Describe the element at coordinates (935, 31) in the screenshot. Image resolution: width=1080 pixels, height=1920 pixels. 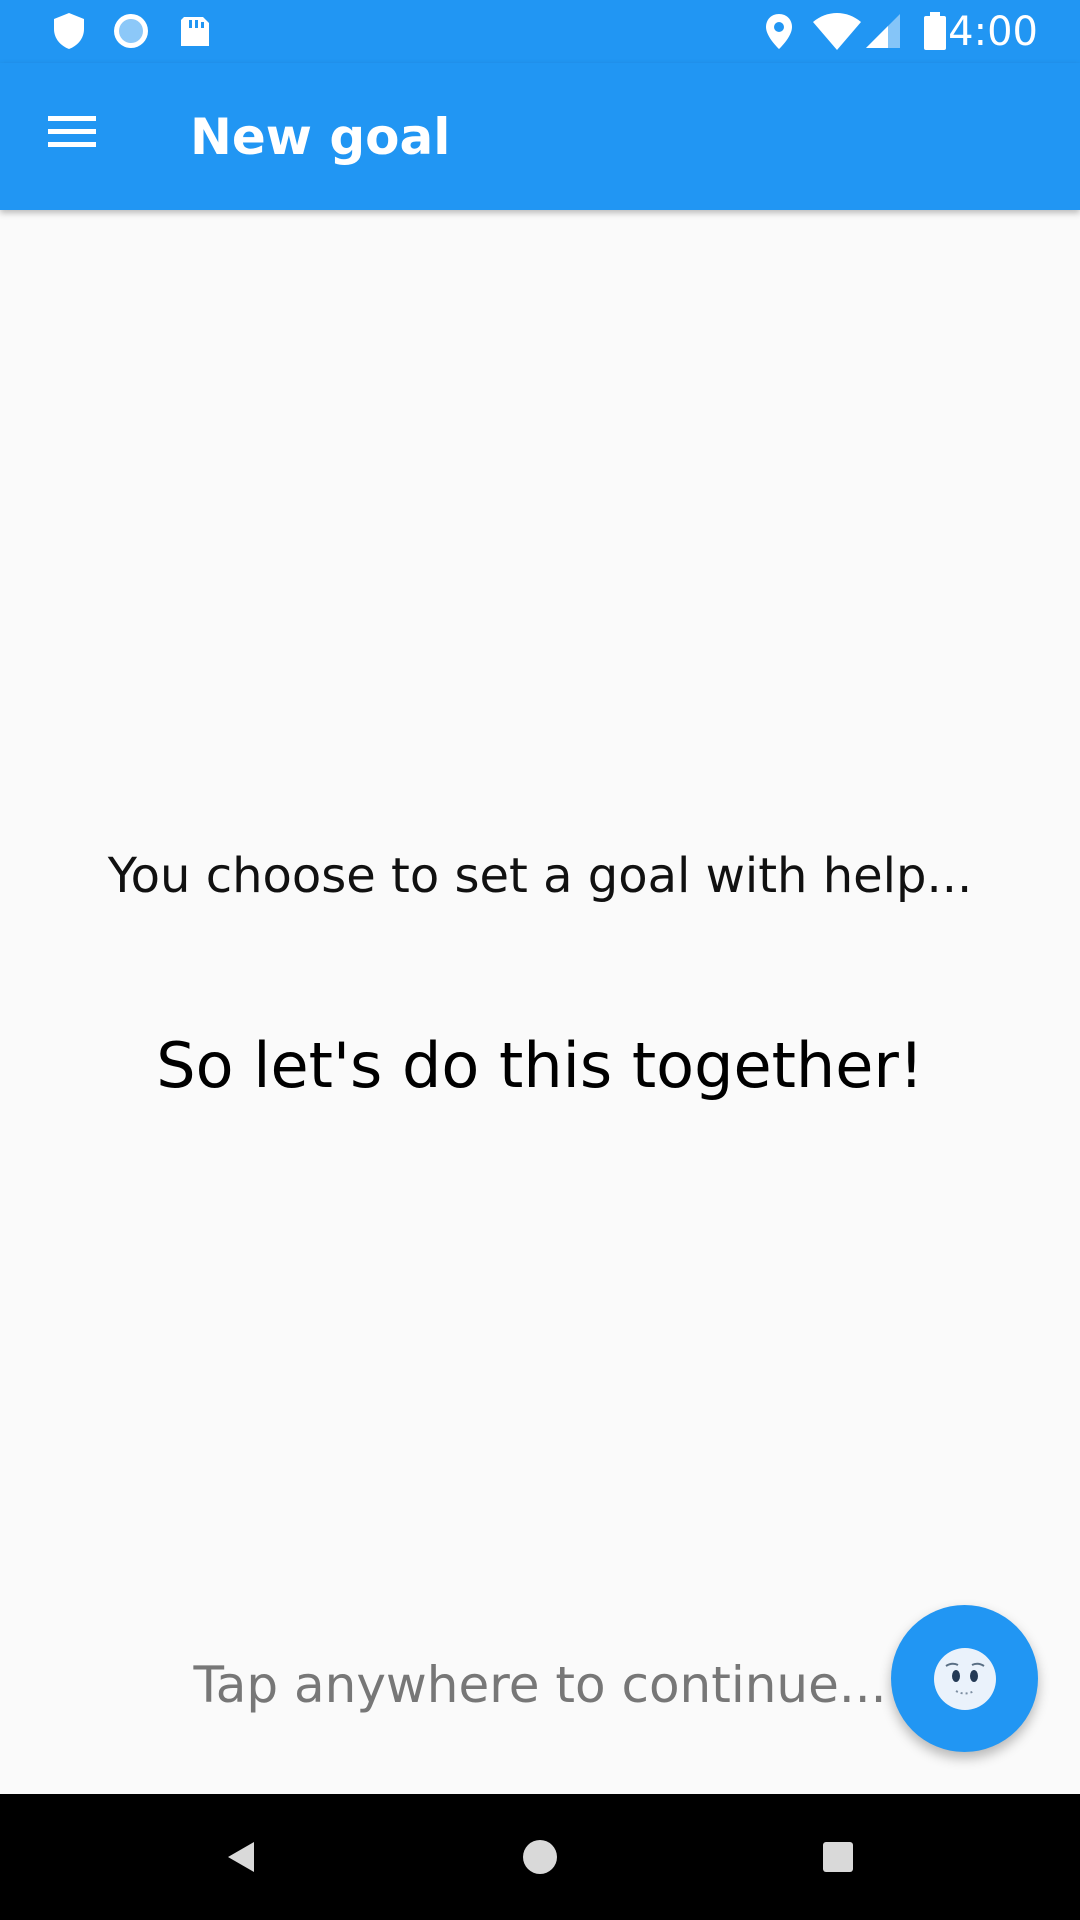
I see `battery-icon` at that location.